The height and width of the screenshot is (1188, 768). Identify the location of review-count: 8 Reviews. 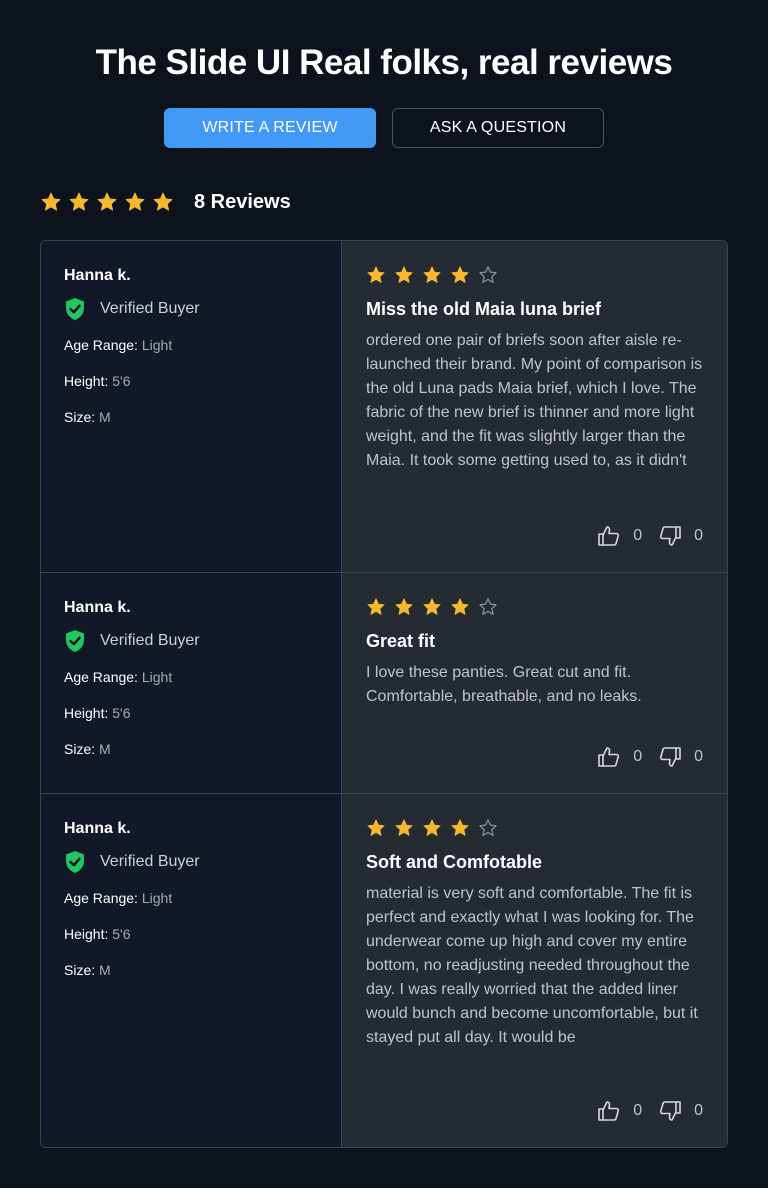
(242, 202).